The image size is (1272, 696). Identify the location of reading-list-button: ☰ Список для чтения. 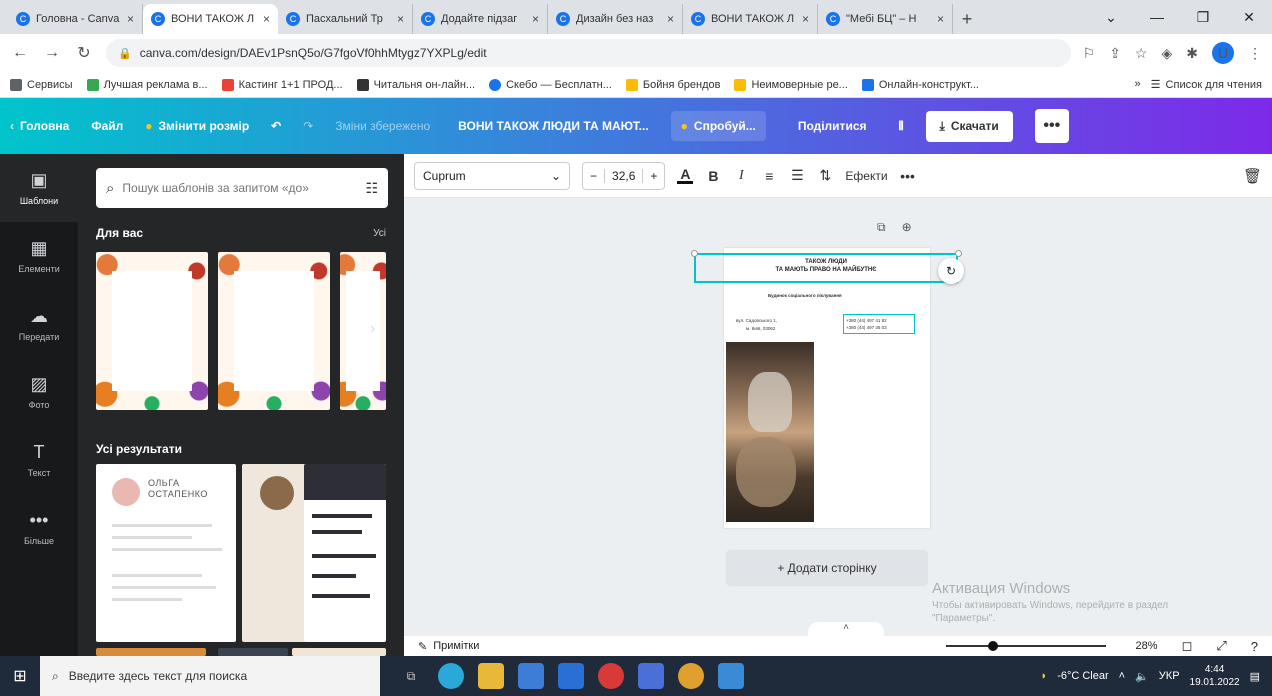
(1206, 85).